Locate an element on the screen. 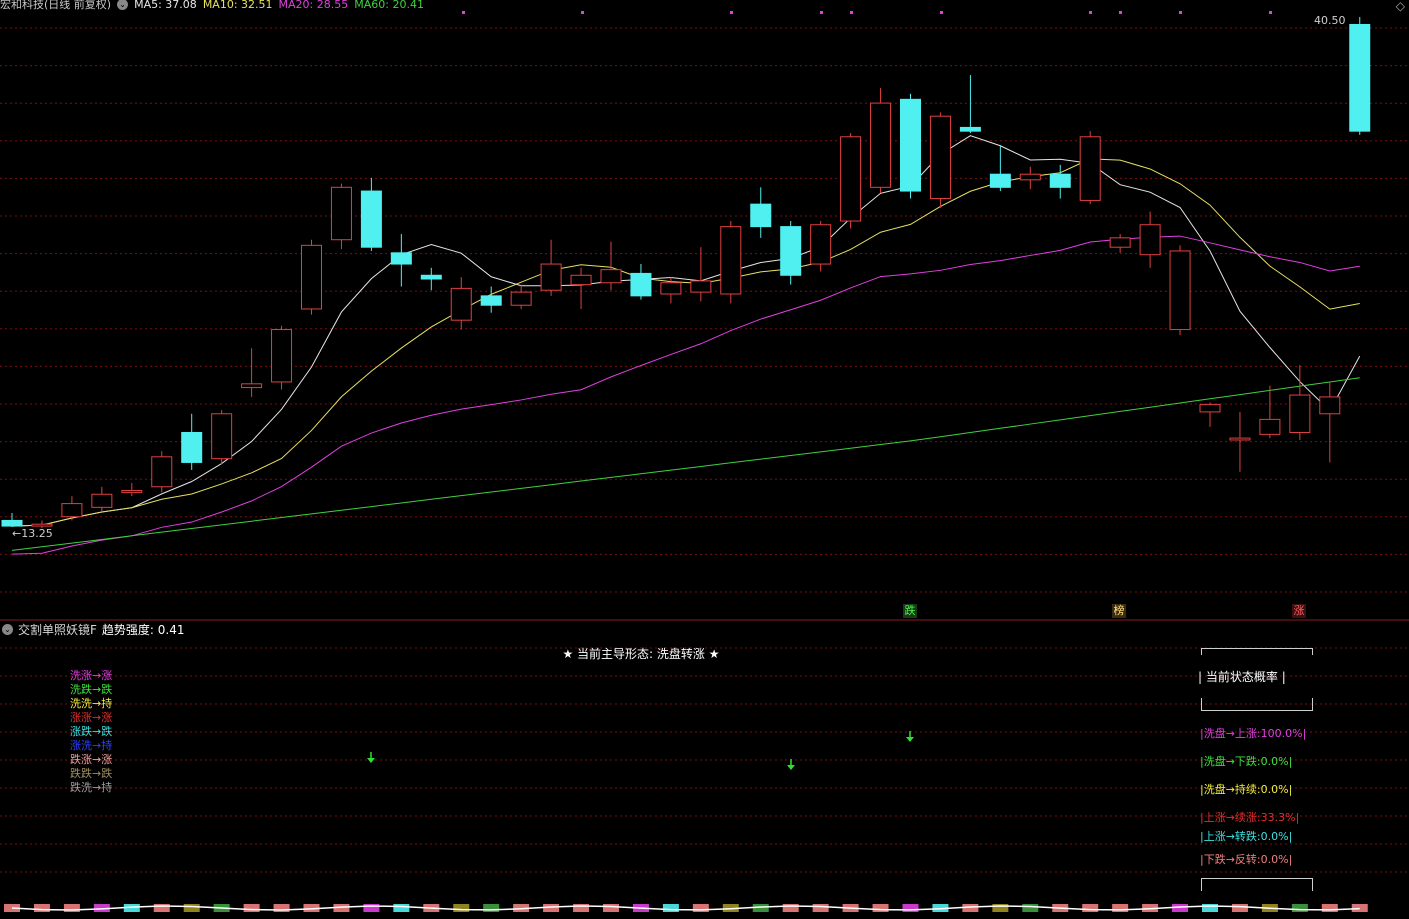 The image size is (1409, 919). diamond-icon: ◇ is located at coordinates (1400, 6).